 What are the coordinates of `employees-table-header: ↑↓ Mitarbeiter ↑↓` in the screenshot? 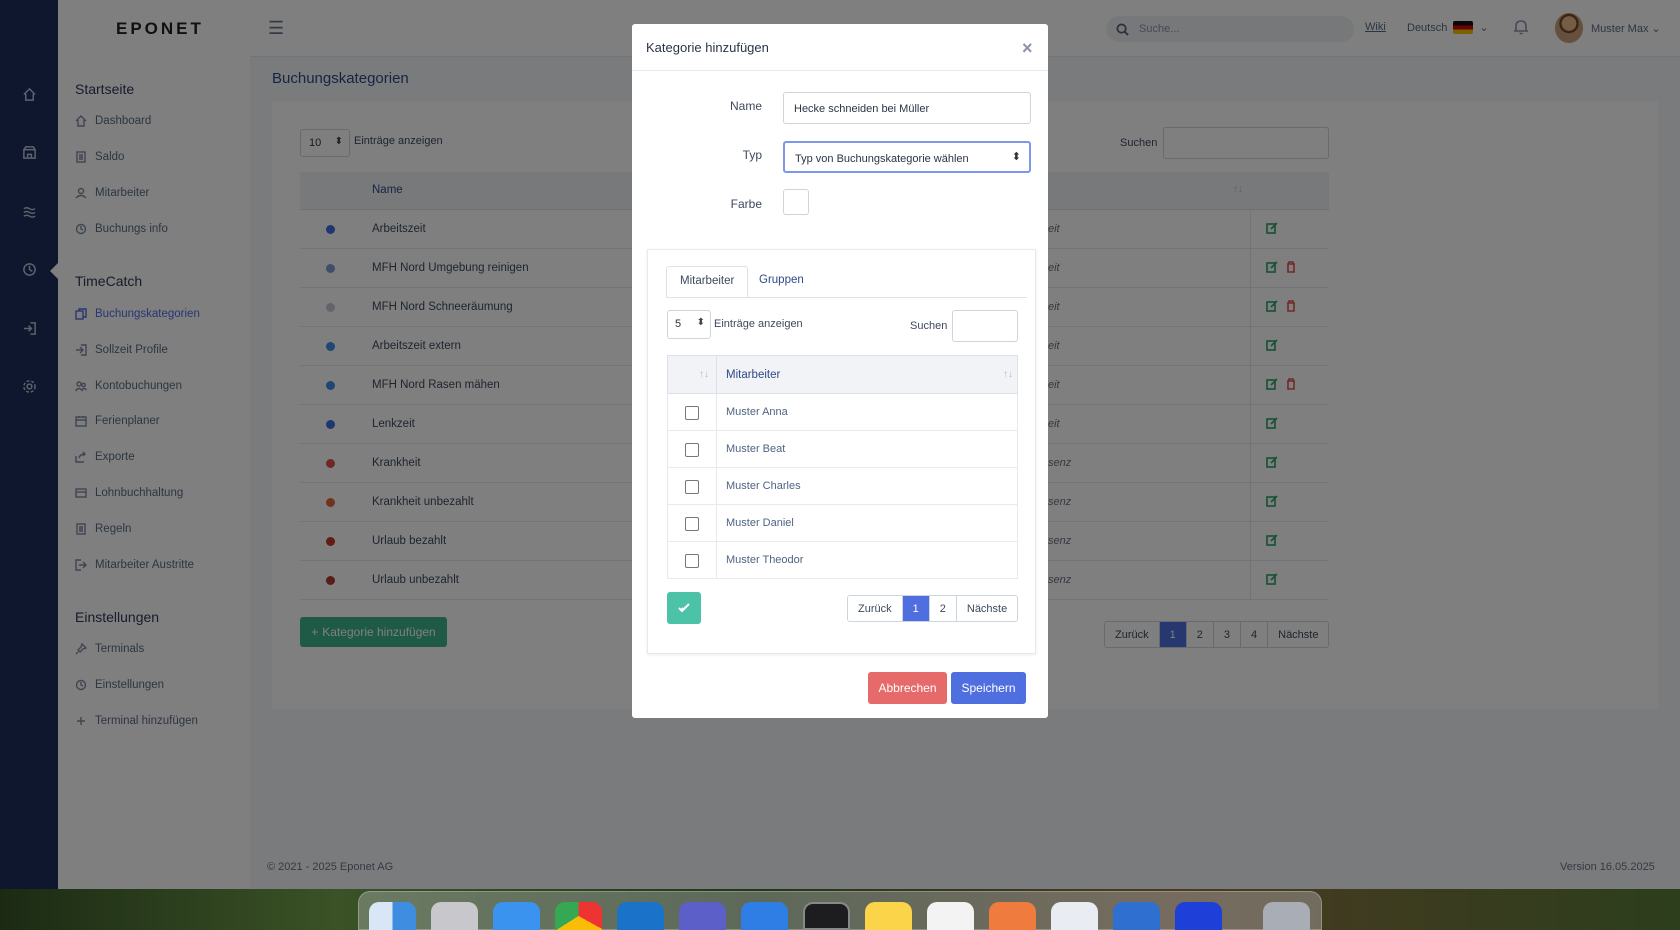 It's located at (842, 374).